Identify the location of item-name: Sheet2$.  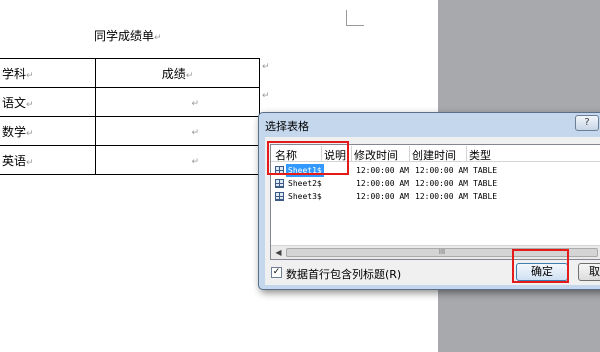
(305, 183).